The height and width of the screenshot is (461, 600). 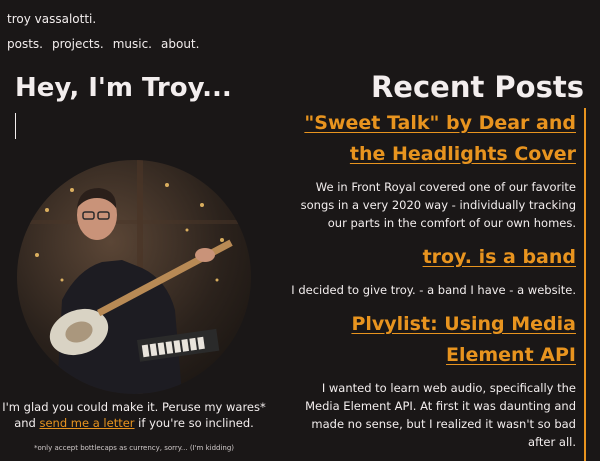 I want to click on recent-posts-heading: Recent Posts, so click(x=477, y=87).